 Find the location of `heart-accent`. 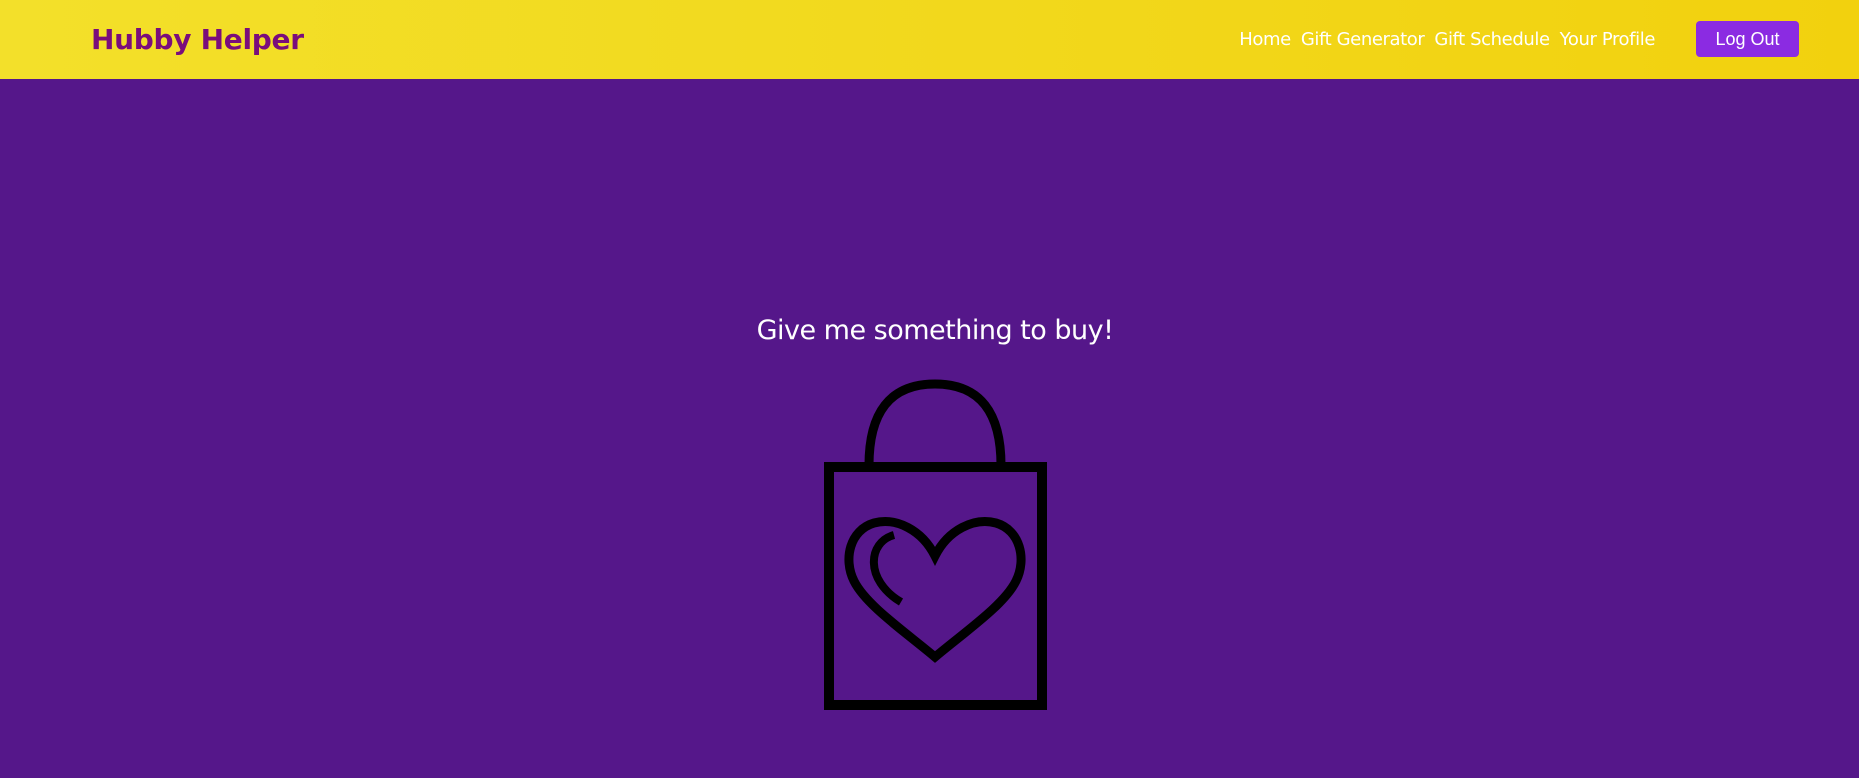

heart-accent is located at coordinates (886, 568).